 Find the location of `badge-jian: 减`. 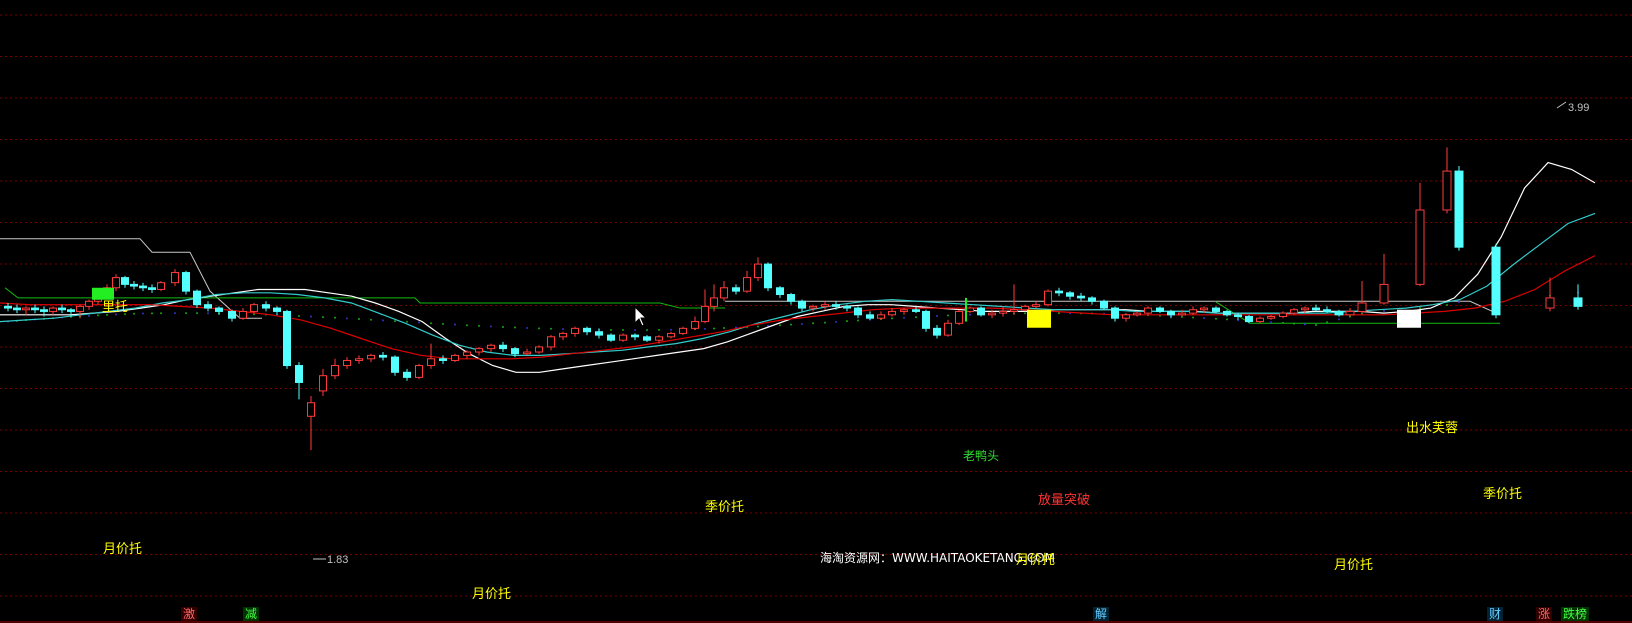

badge-jian: 减 is located at coordinates (251, 614).